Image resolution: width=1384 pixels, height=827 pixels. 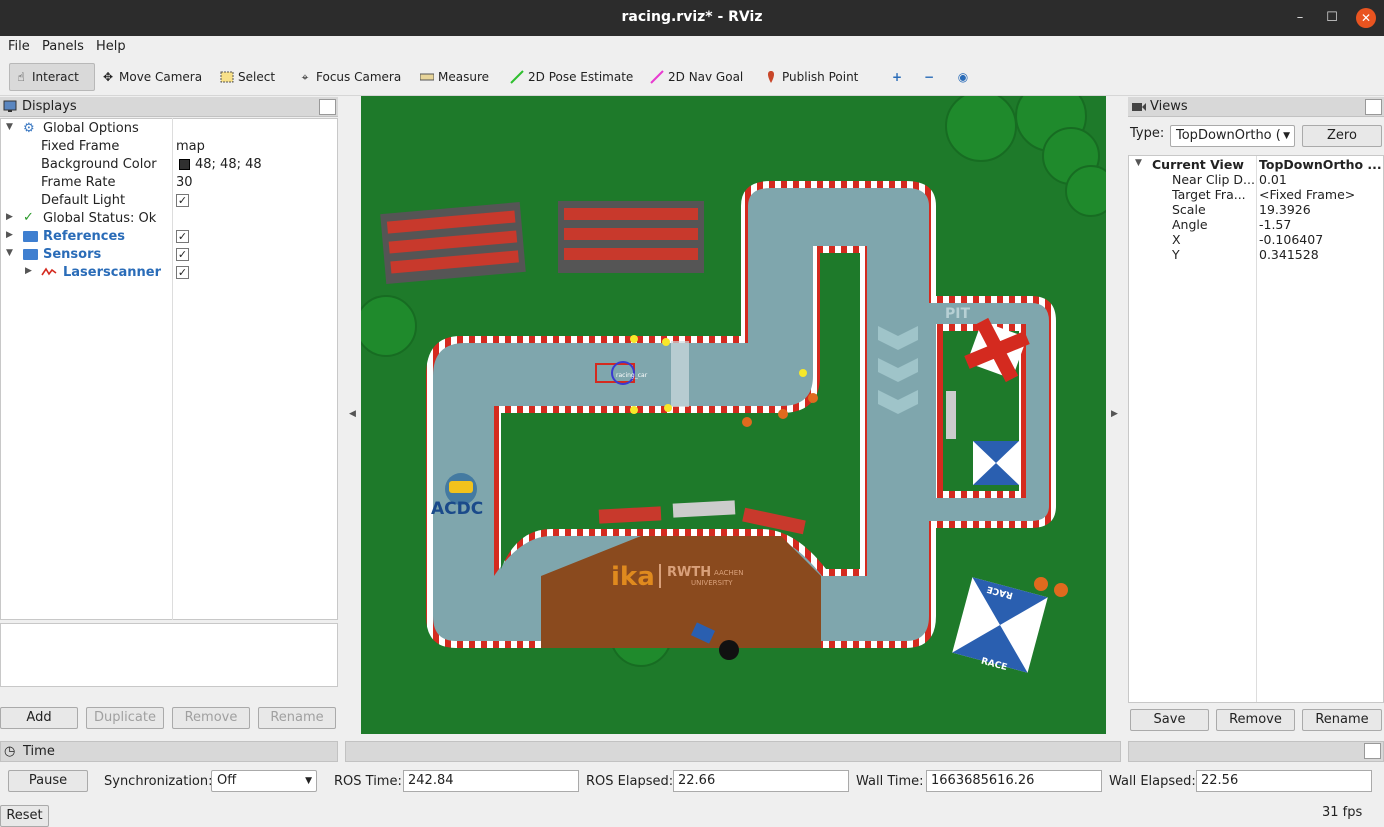 I want to click on time-close-button, so click(x=1372, y=751).